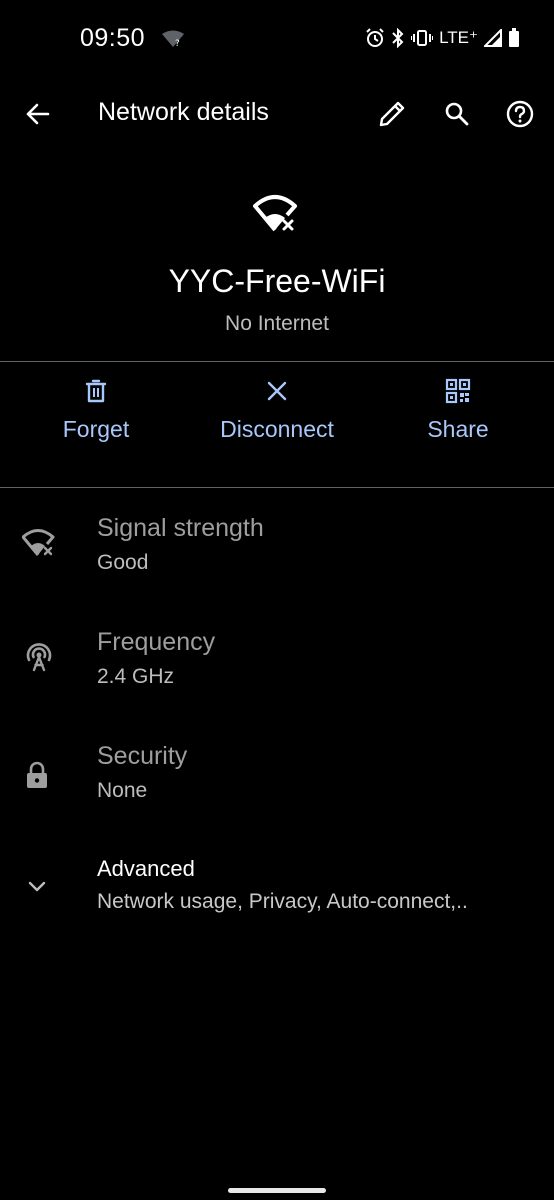  What do you see at coordinates (277, 40) in the screenshot?
I see `status-bar: 09:50 ? LTE⁺` at bounding box center [277, 40].